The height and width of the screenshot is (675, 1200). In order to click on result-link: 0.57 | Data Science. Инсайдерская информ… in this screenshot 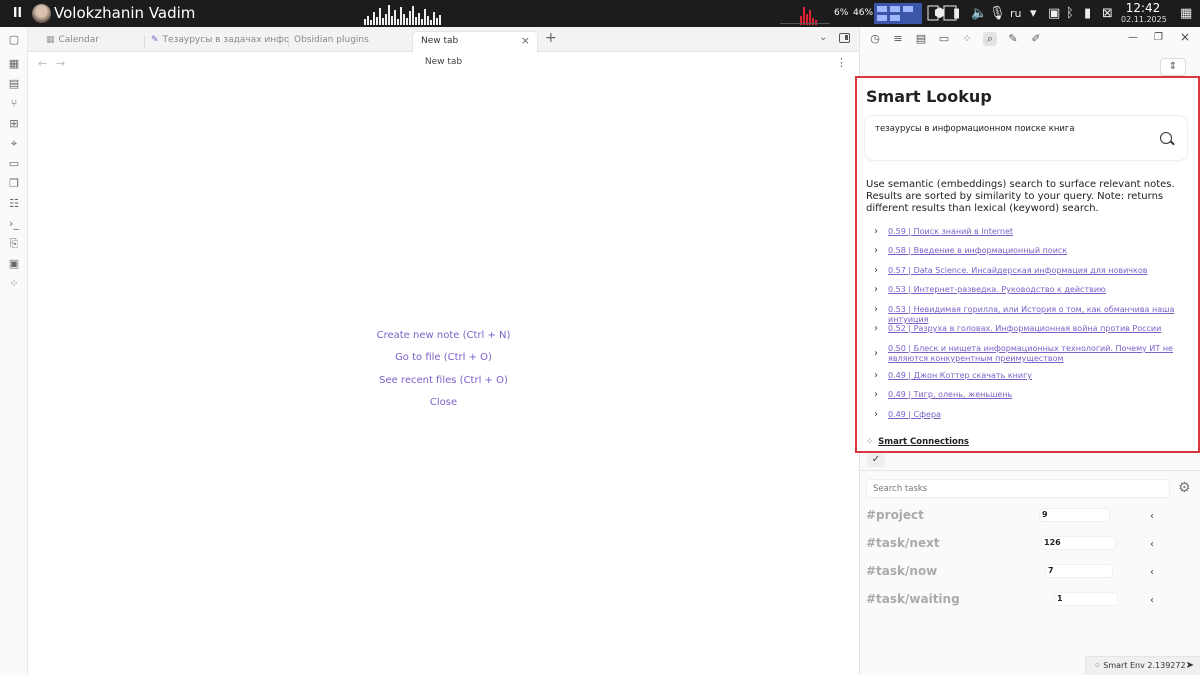, I will do `click(1038, 271)`.